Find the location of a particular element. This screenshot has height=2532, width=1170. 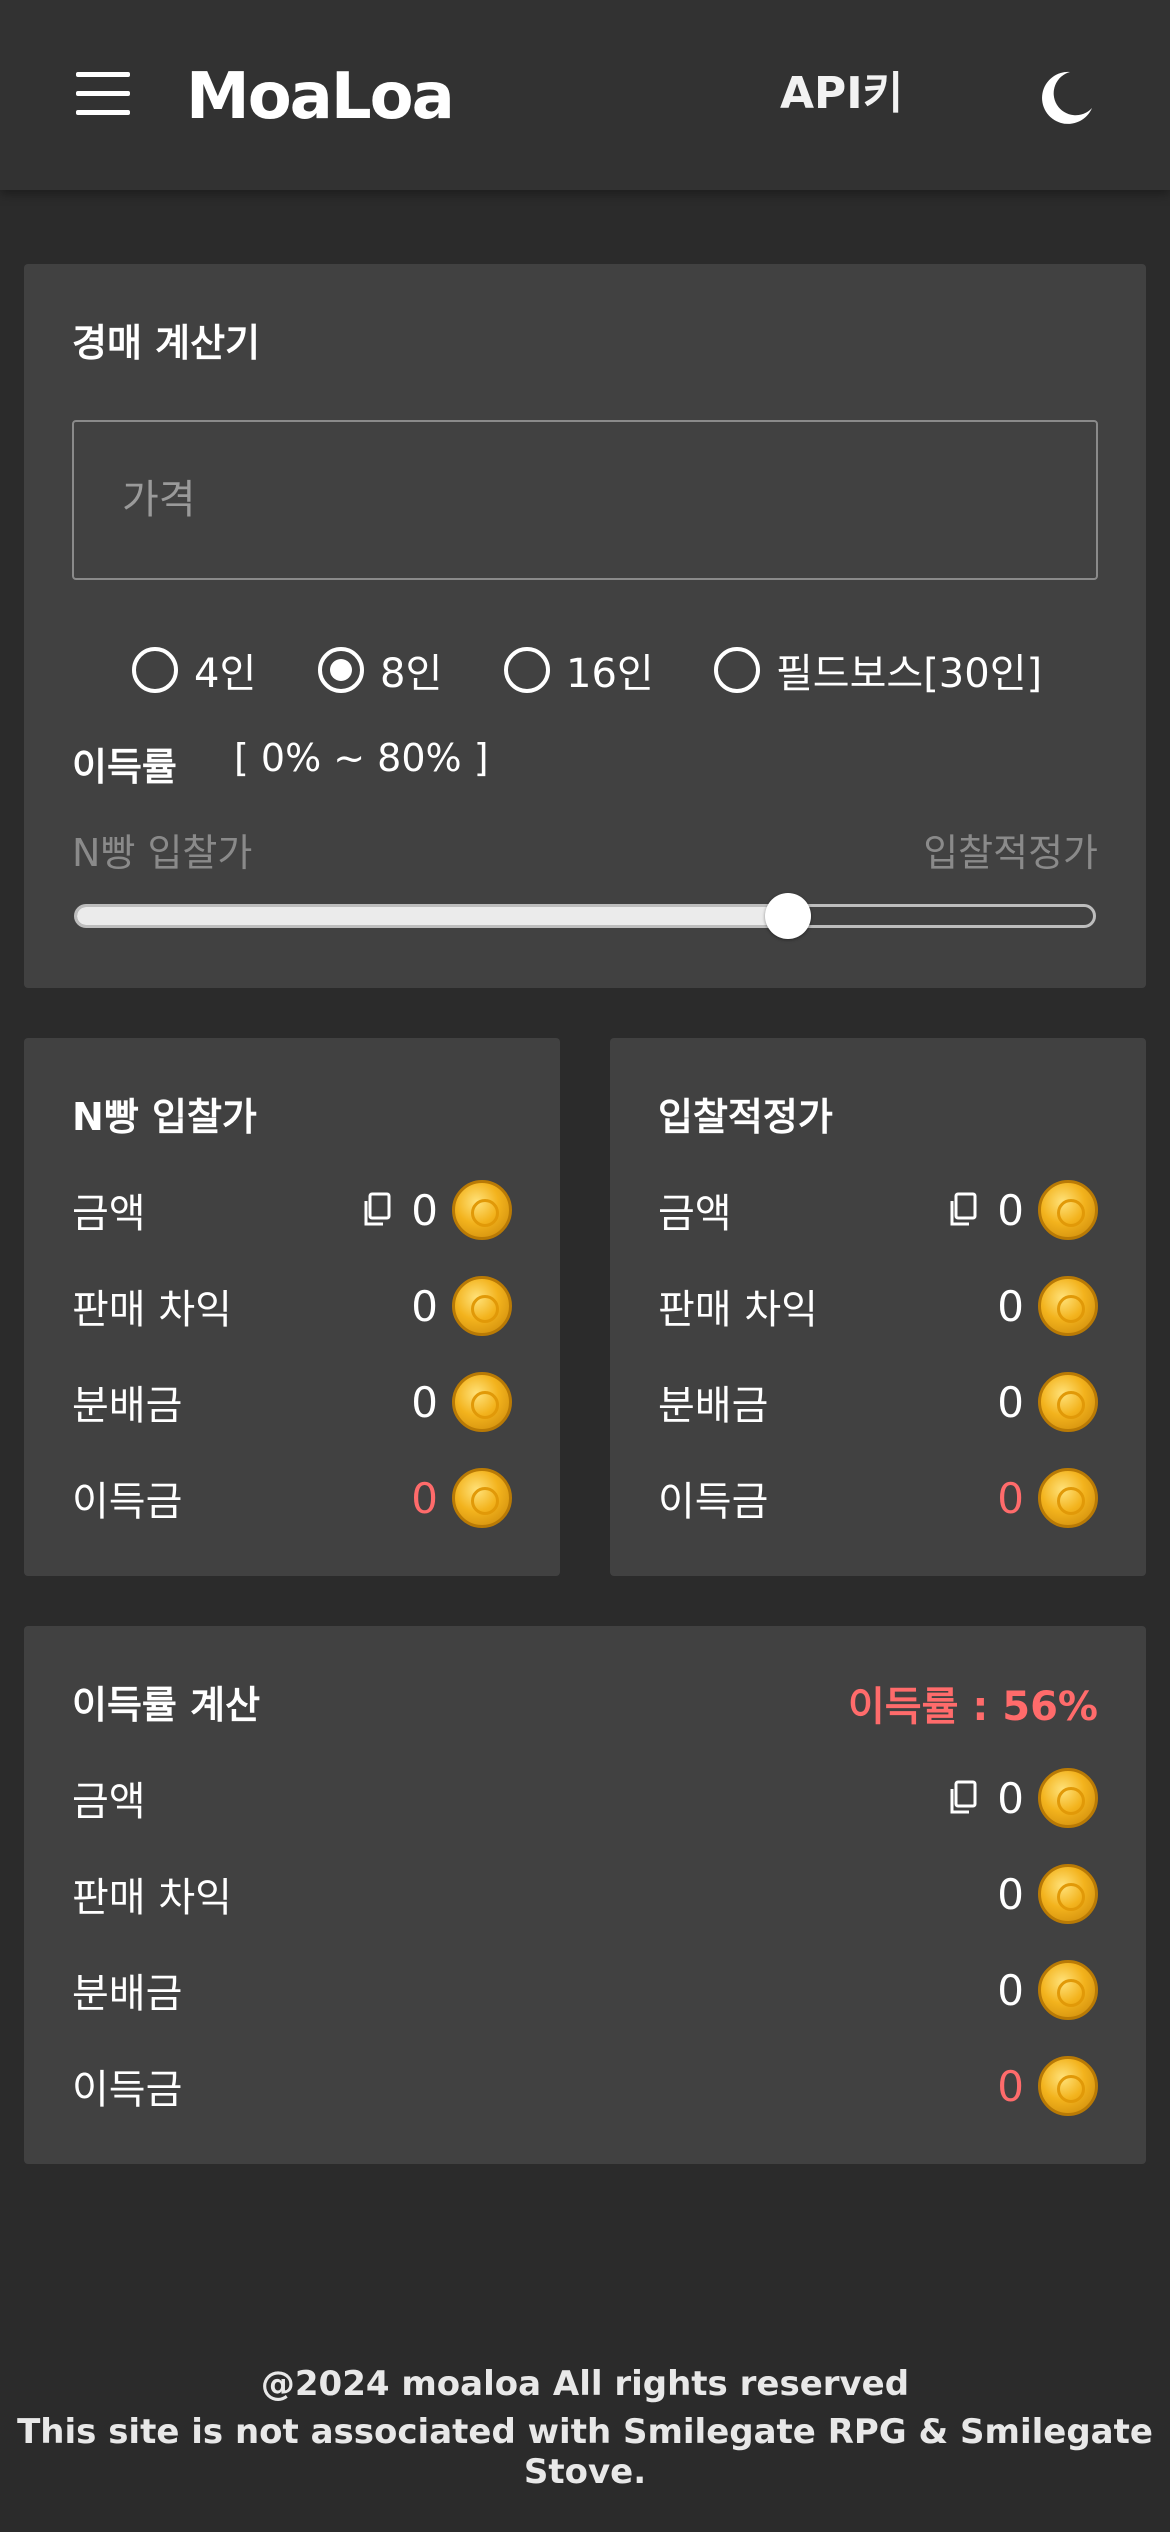

fair-bid-sale-margin-value: 0 is located at coordinates (1047, 1306).